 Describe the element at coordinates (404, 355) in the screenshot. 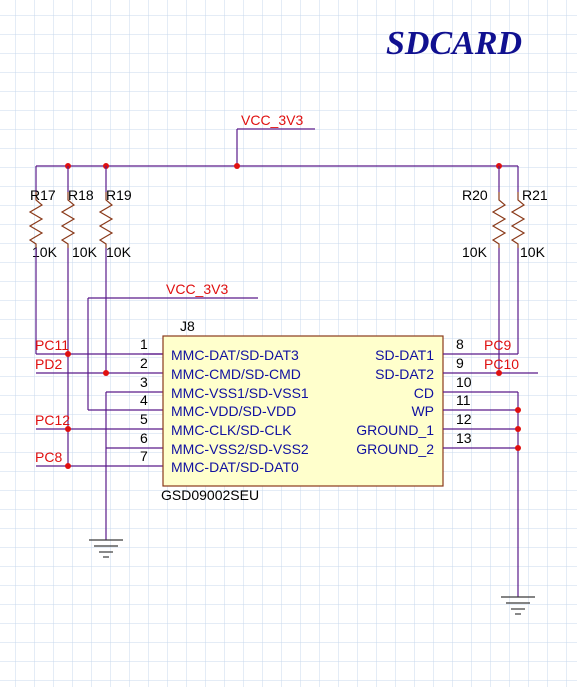

I see `pin-name: SD-DAT1` at that location.